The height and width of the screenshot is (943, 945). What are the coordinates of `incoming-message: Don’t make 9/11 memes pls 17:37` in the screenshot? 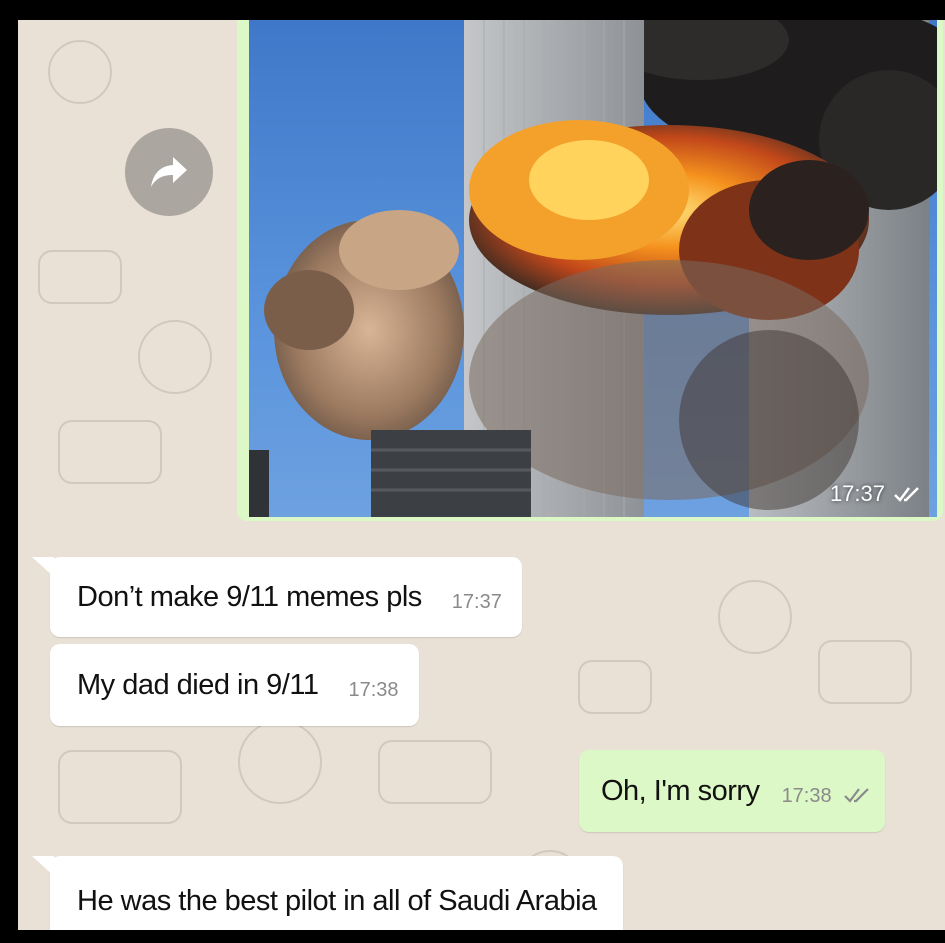 It's located at (286, 597).